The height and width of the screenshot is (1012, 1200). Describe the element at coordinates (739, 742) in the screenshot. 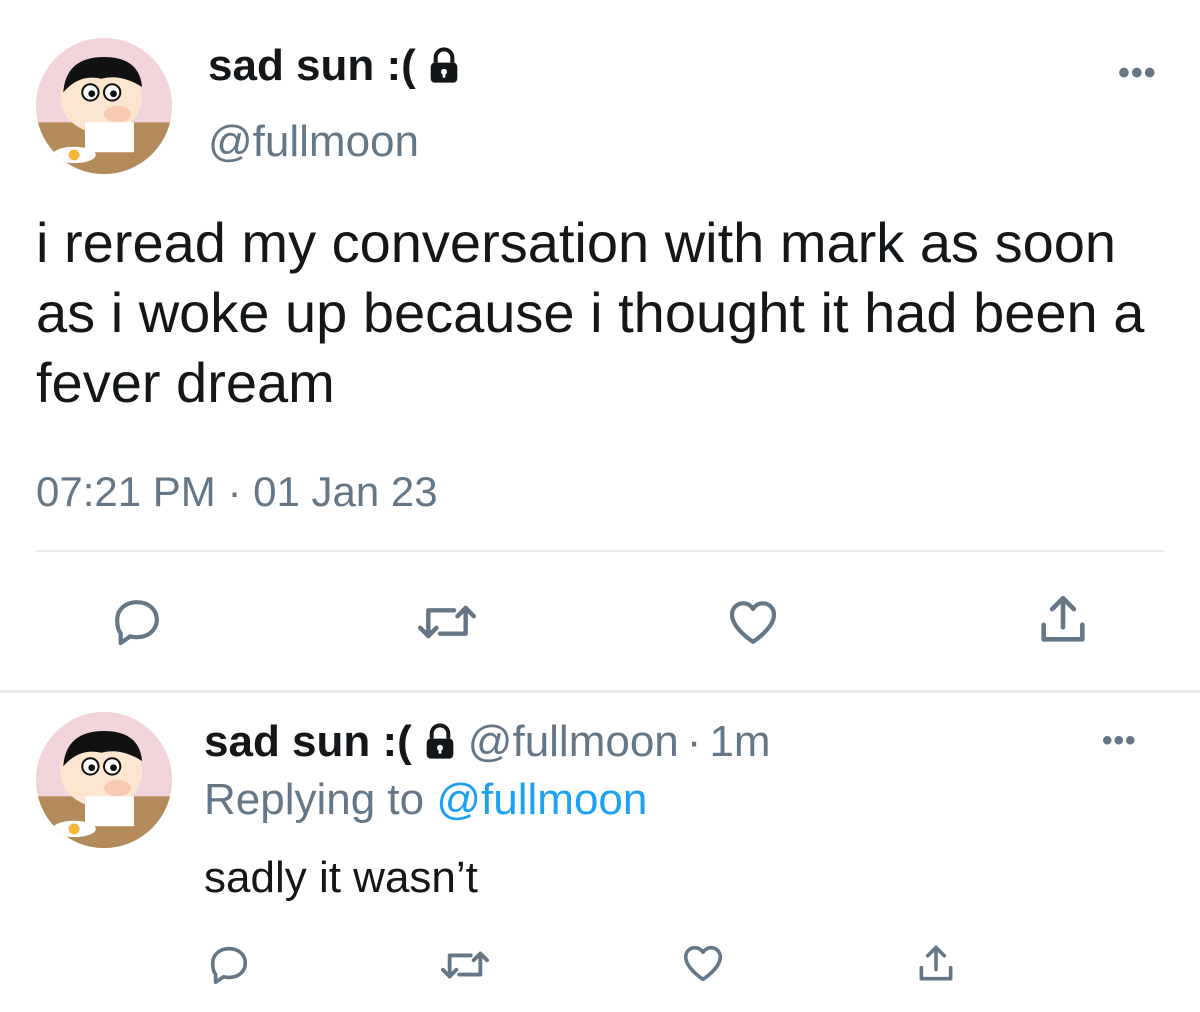

I see `tweet-age: 1m` at that location.